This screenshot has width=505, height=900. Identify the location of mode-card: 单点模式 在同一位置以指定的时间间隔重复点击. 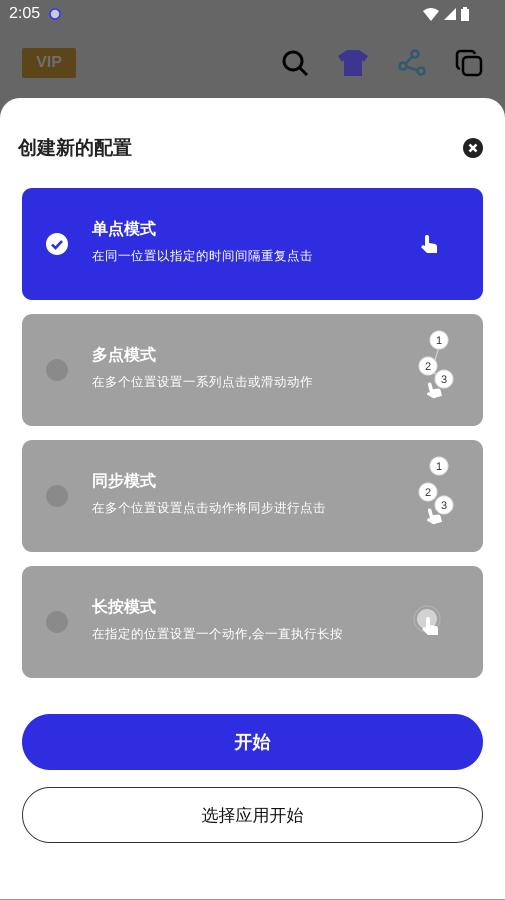
(252, 244).